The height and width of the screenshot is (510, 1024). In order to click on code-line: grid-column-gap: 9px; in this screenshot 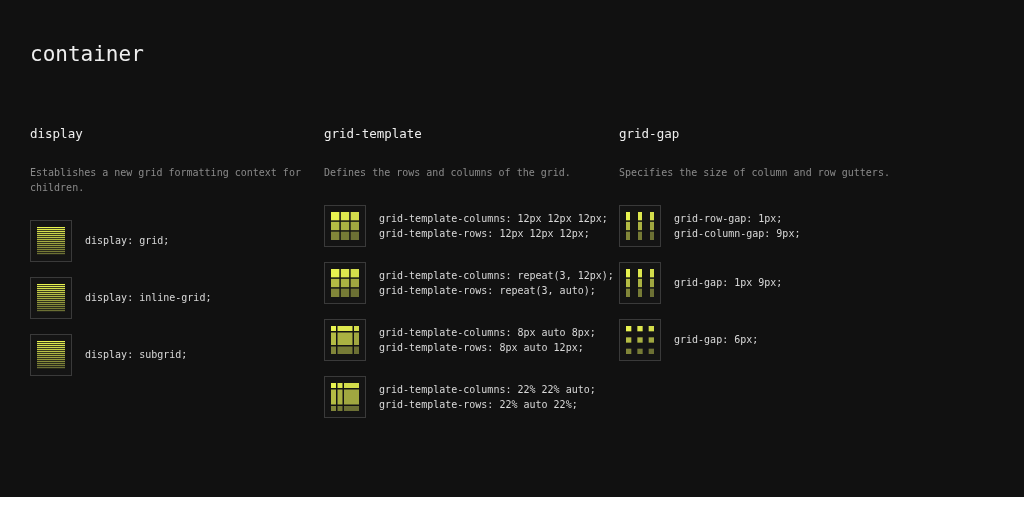, I will do `click(737, 233)`.